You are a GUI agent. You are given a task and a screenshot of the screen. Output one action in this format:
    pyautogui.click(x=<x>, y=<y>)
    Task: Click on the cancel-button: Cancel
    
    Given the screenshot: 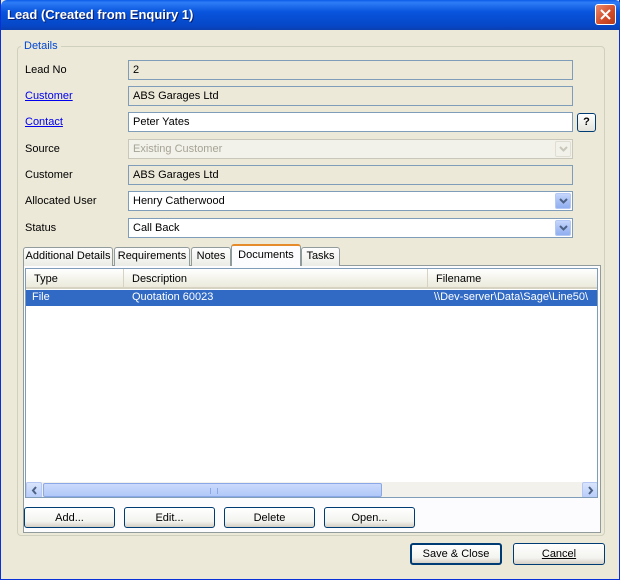 What is the action you would take?
    pyautogui.click(x=559, y=554)
    